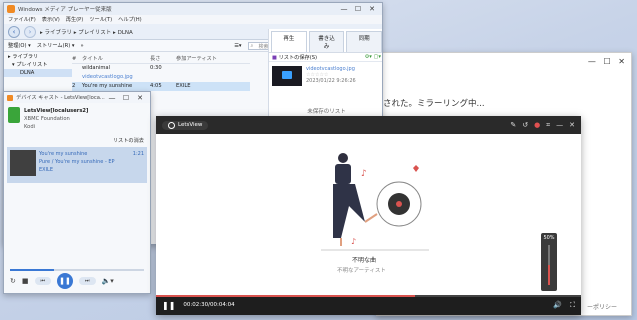 The width and height of the screenshot is (637, 320). I want to click on speaker-icon: 🔊, so click(557, 305).